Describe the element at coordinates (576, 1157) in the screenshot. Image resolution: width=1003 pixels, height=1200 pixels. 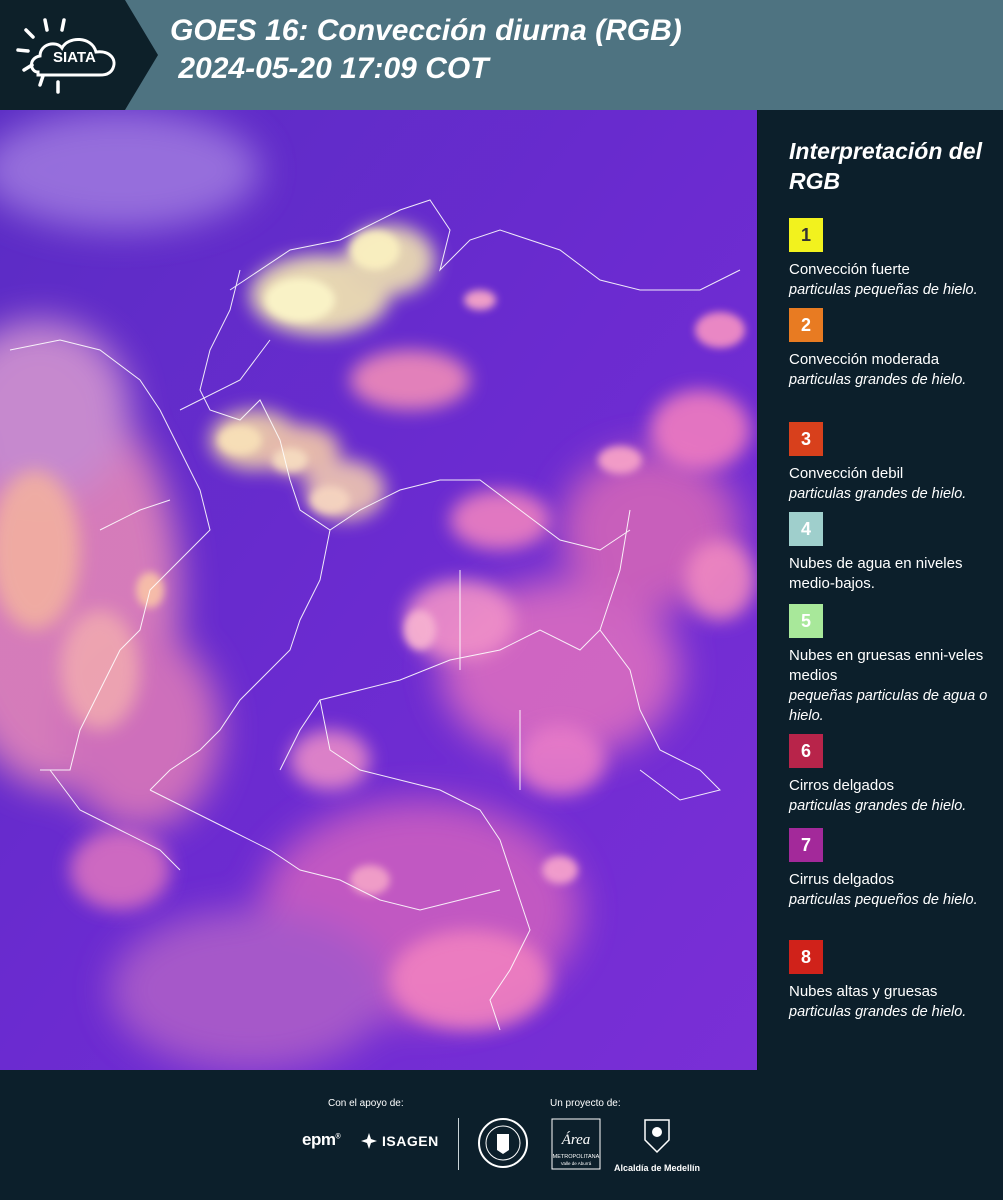
I see `area-logo-sub: METROPOLITANA` at that location.